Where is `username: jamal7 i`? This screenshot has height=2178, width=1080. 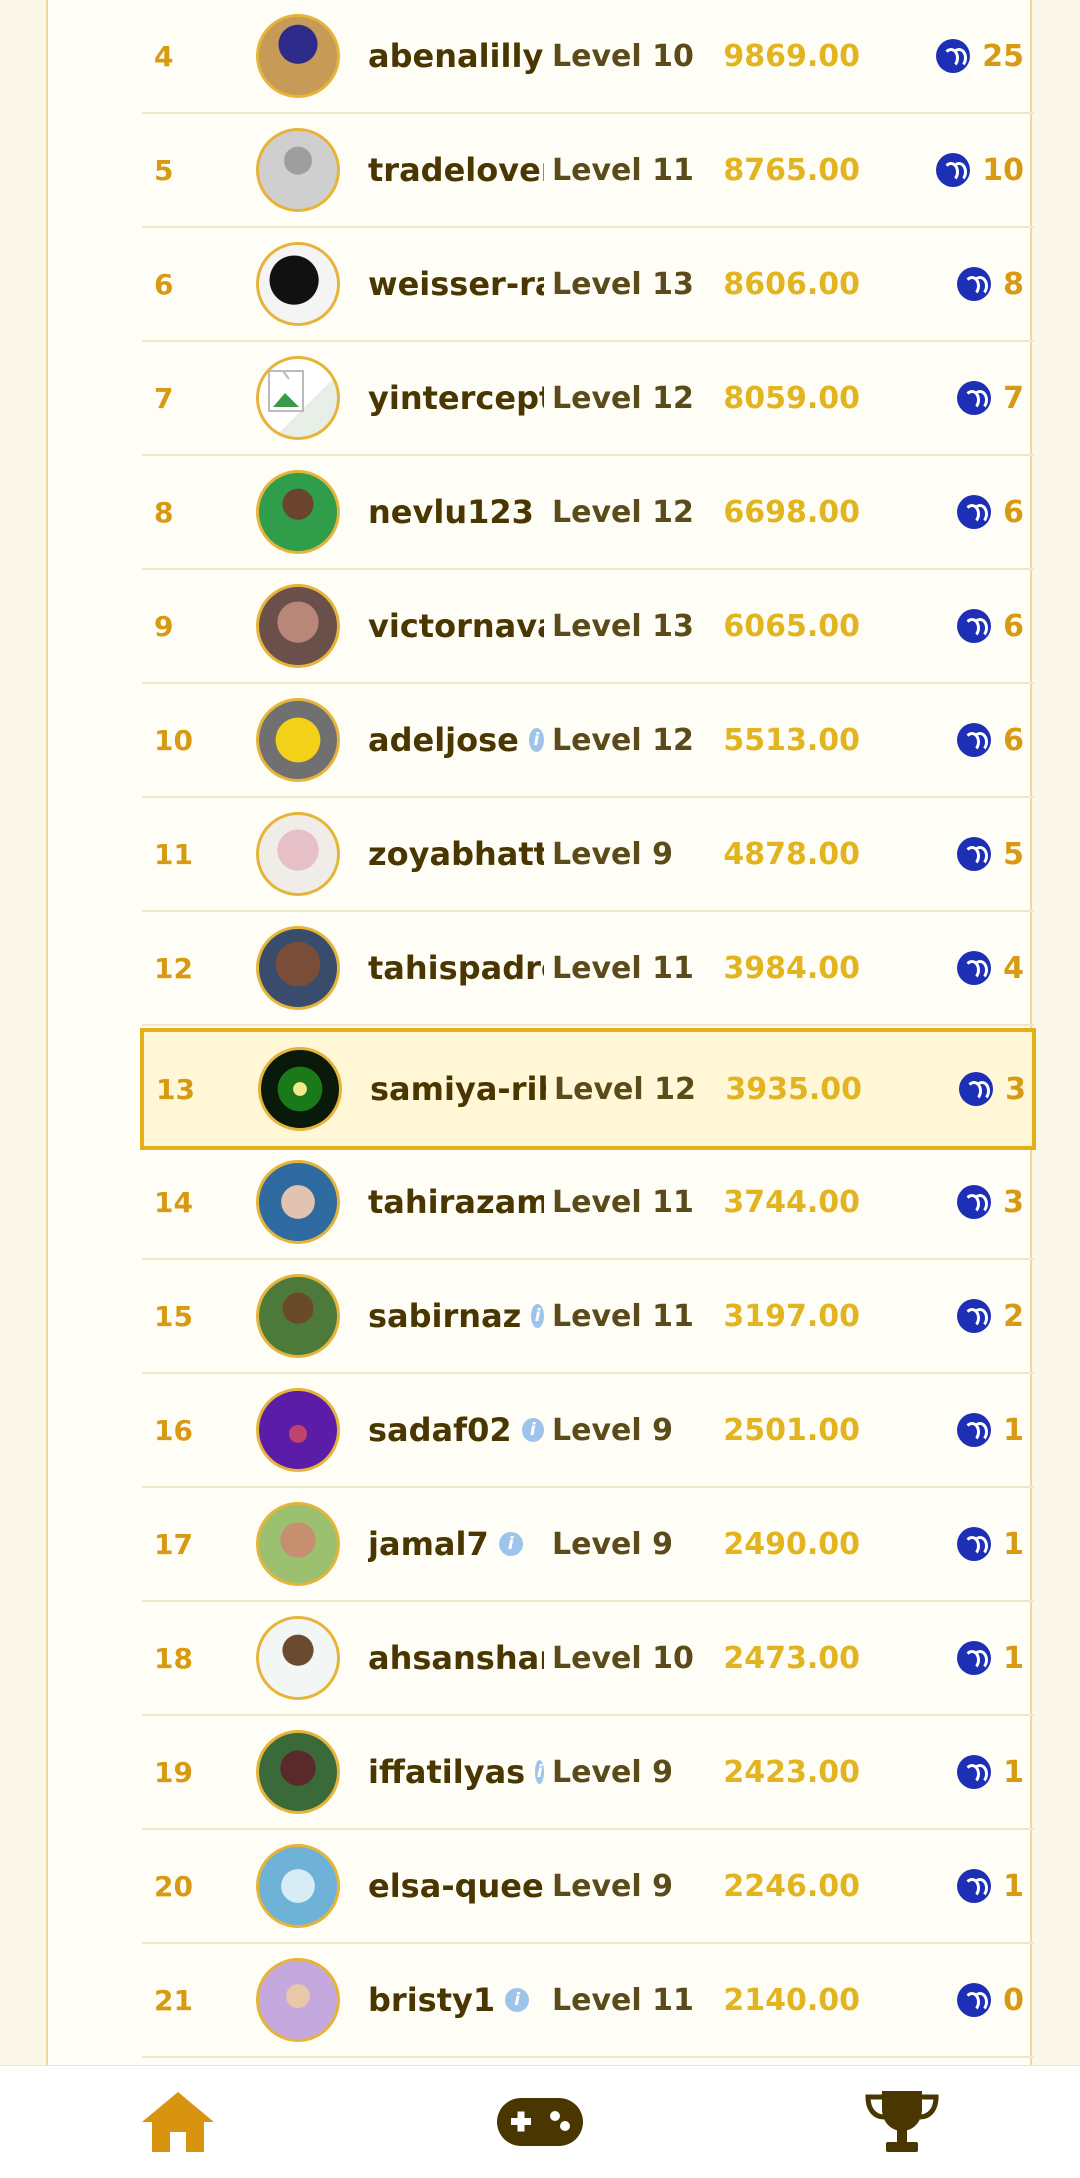 username: jamal7 i is located at coordinates (456, 1544).